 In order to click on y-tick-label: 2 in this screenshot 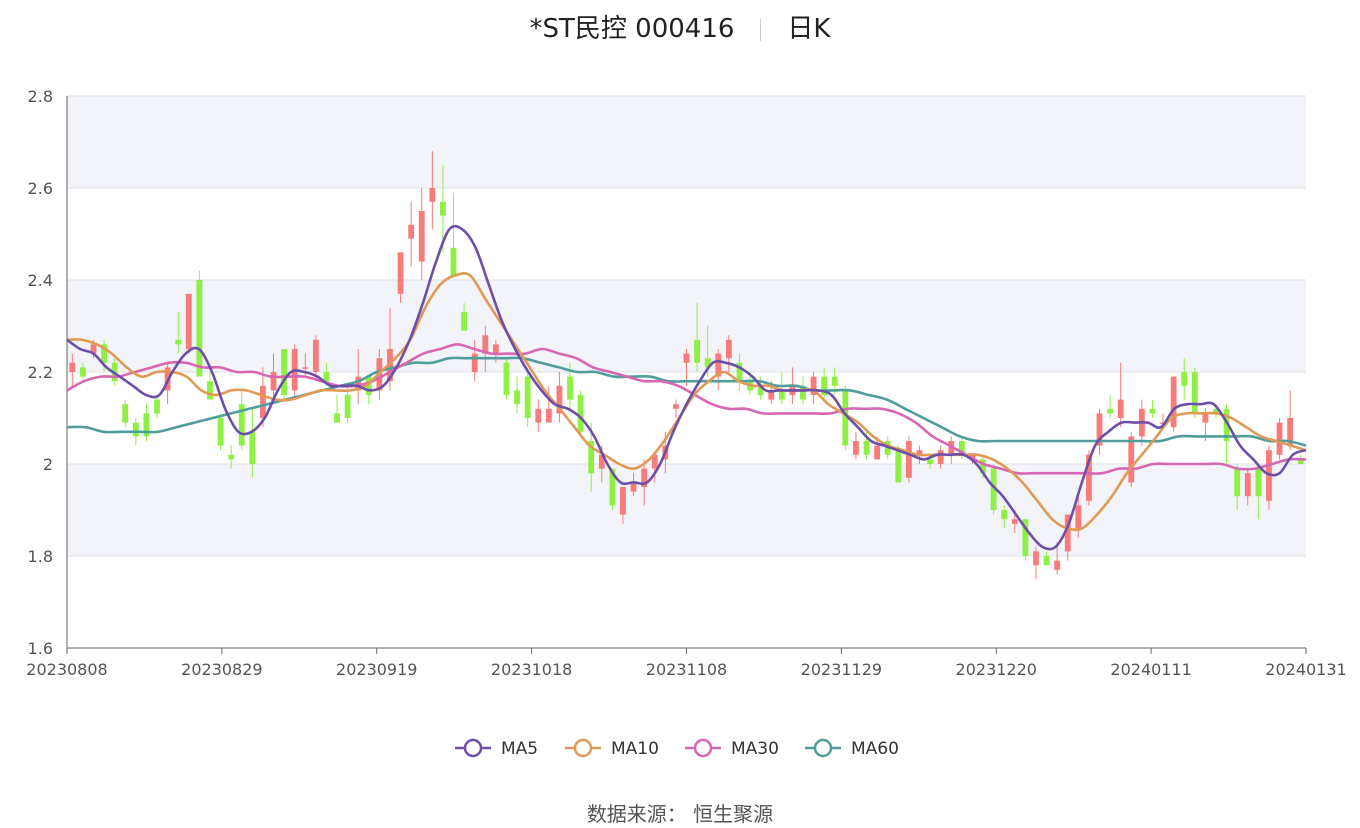, I will do `click(48, 464)`.